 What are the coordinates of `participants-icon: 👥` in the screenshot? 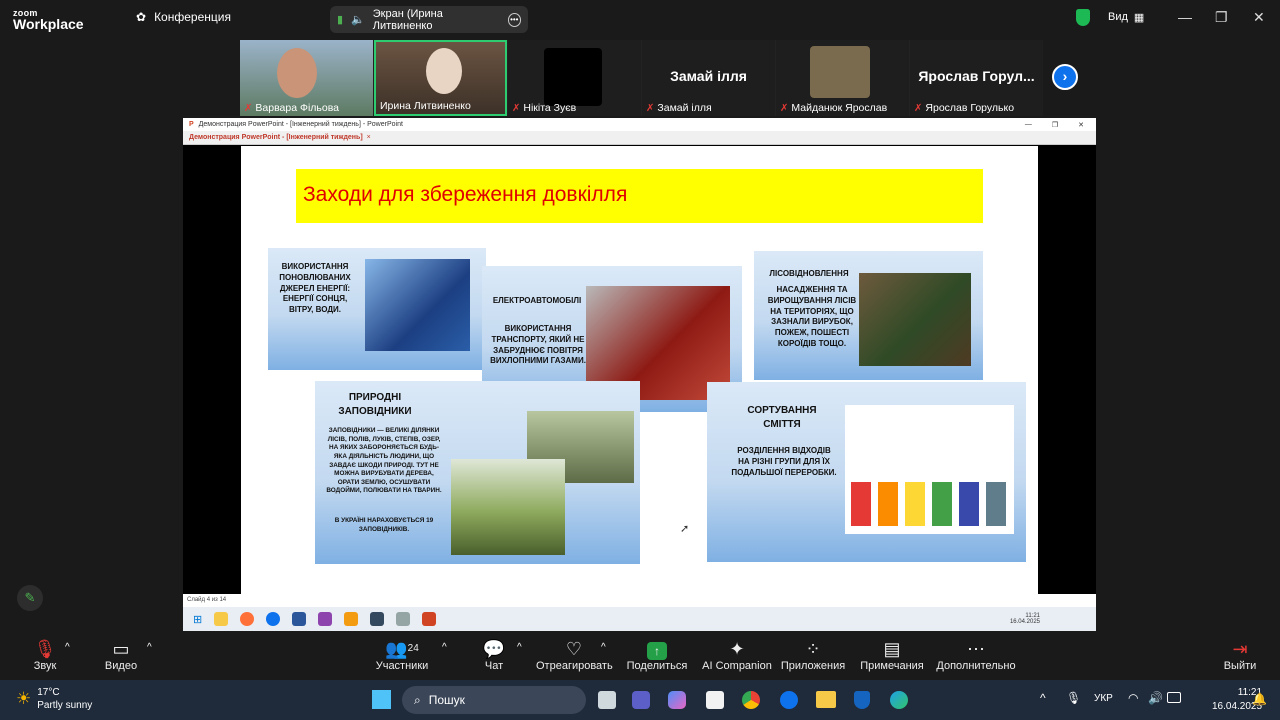 It's located at (396, 649).